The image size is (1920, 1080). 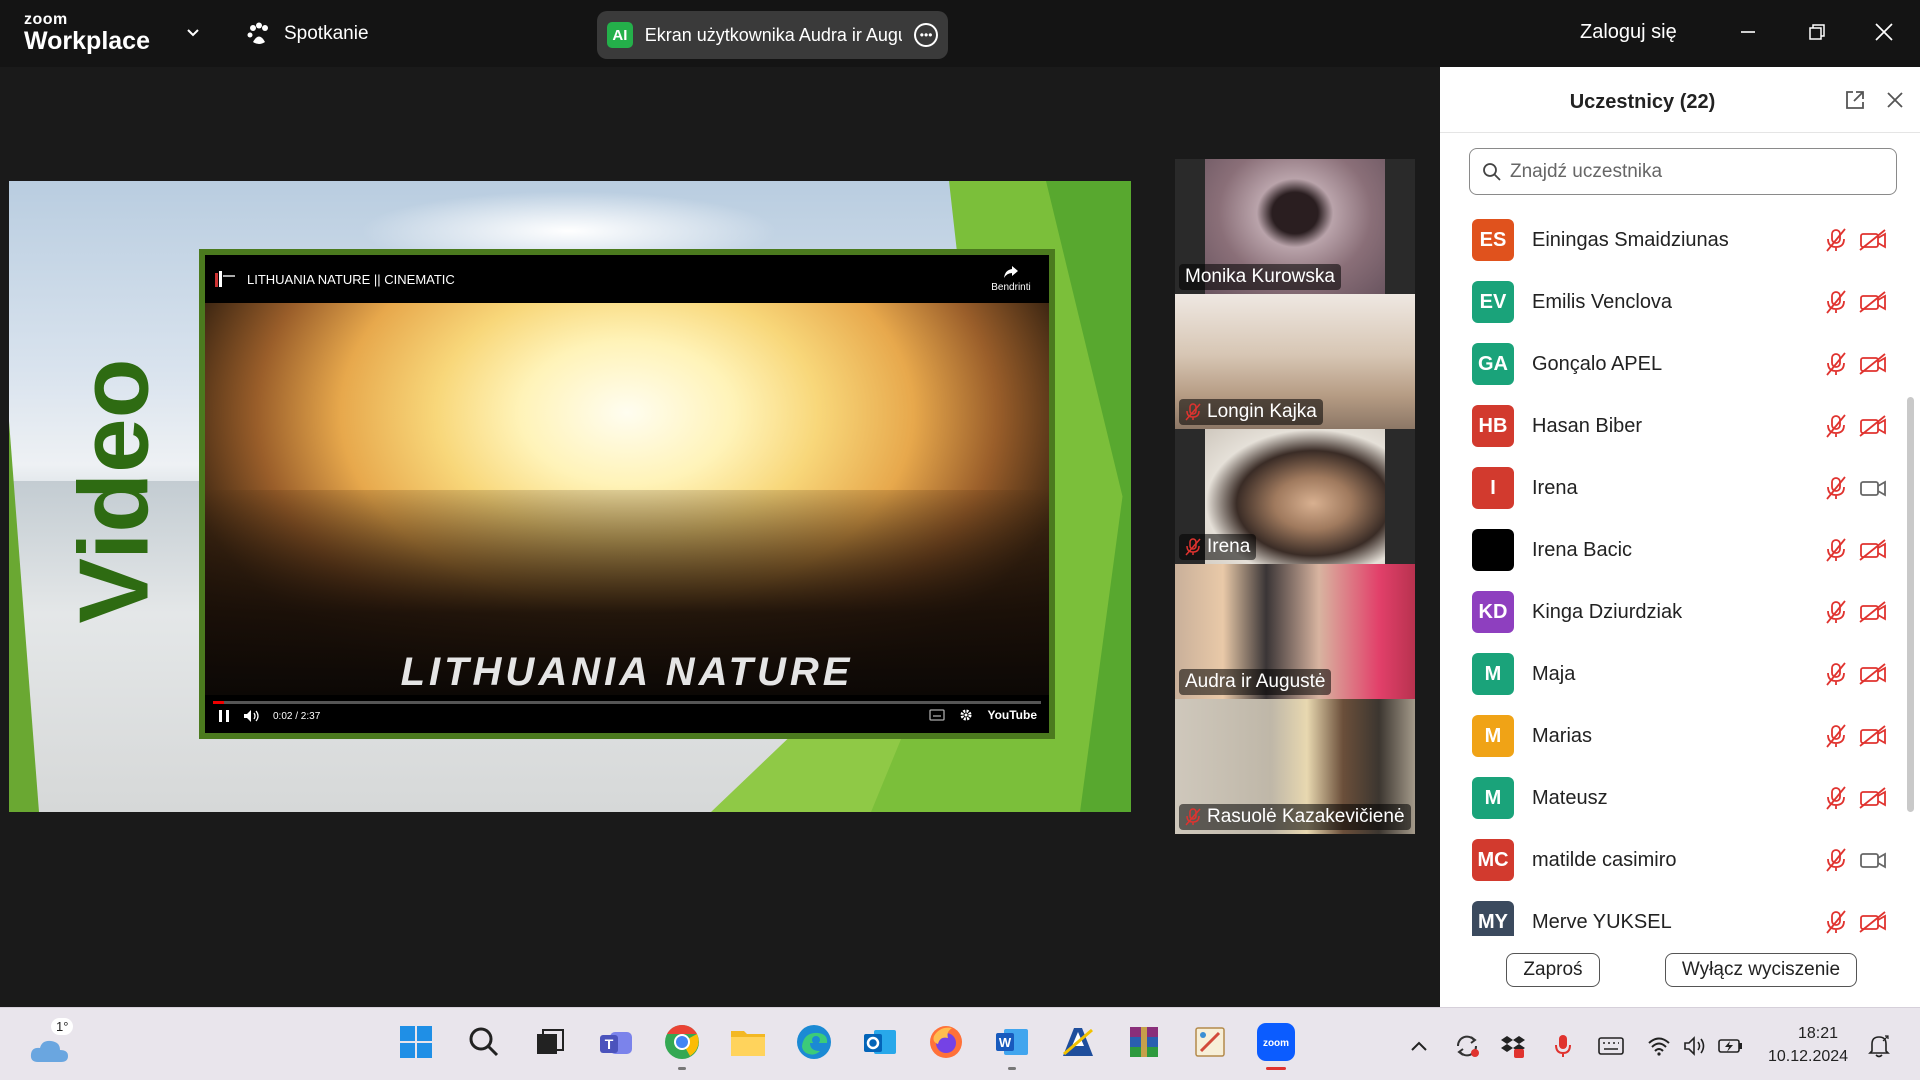 What do you see at coordinates (1276, 1045) in the screenshot?
I see `zoom-icon: zoom` at bounding box center [1276, 1045].